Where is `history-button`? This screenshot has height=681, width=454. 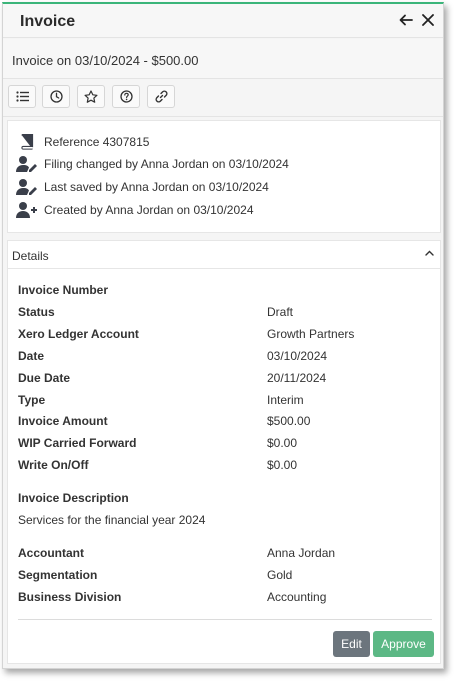
history-button is located at coordinates (56, 96).